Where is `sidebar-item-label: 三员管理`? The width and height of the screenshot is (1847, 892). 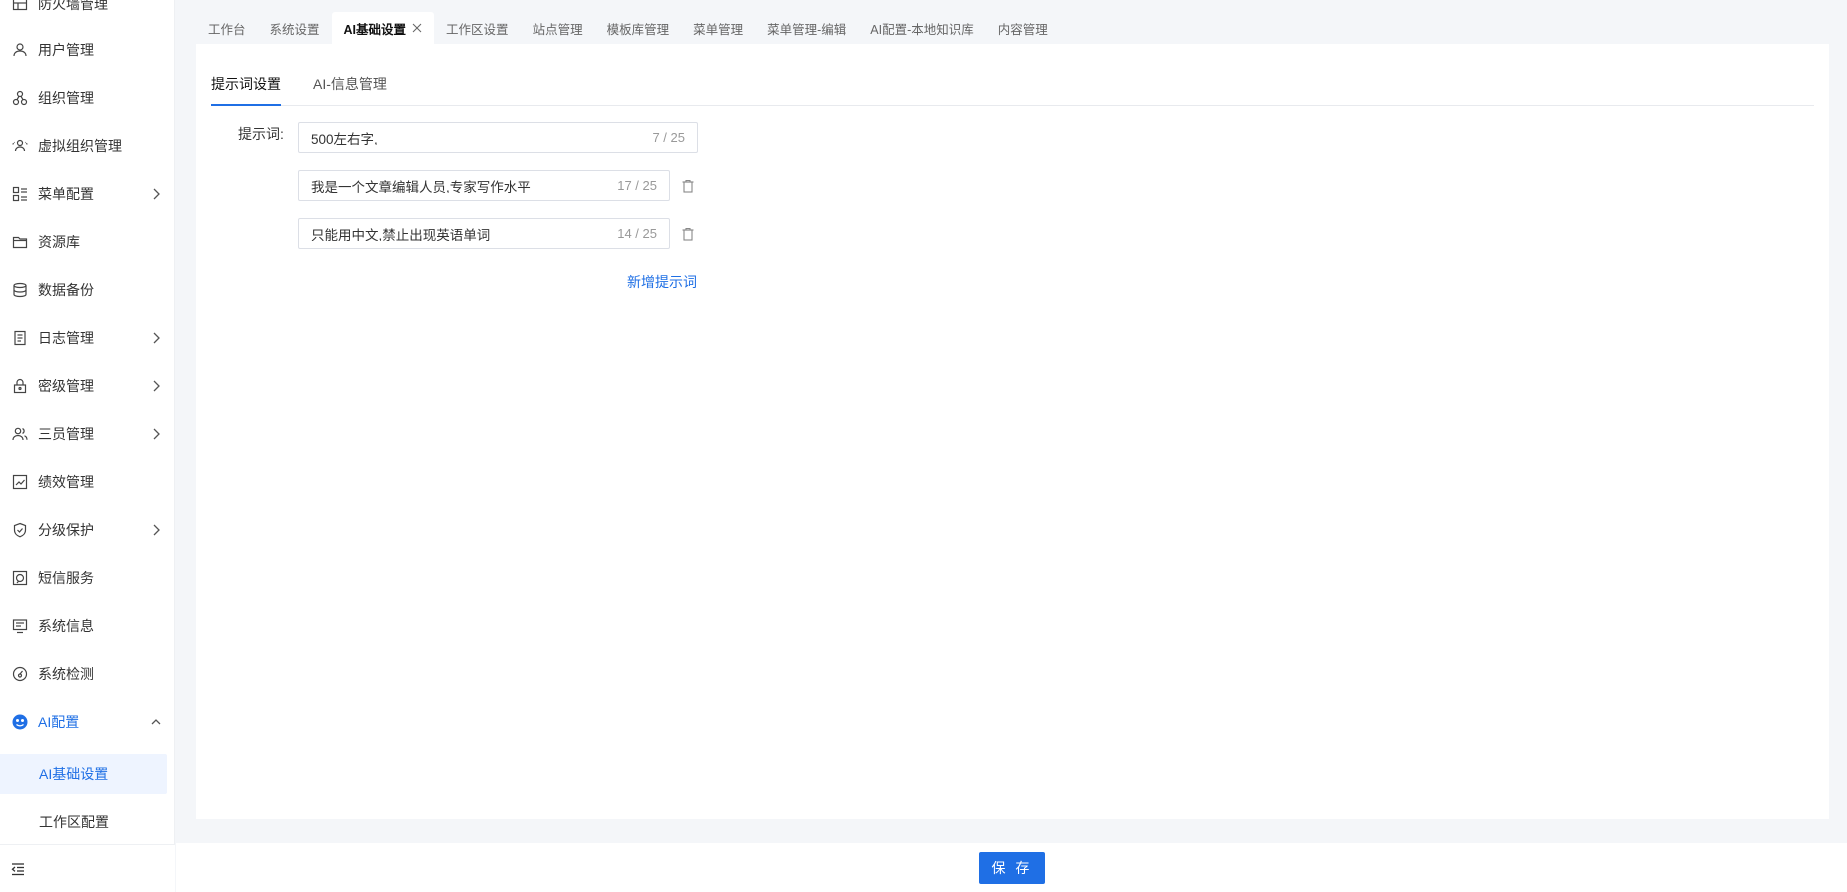 sidebar-item-label: 三员管理 is located at coordinates (66, 434).